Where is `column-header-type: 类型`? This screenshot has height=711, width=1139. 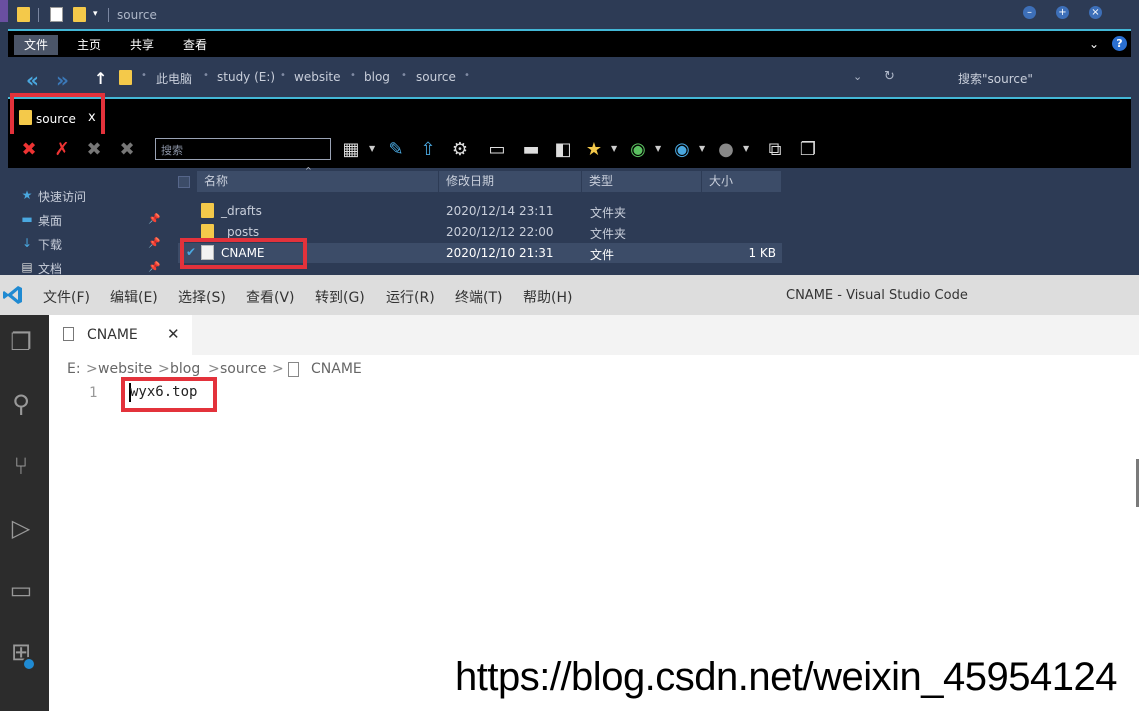
column-header-type: 类型 is located at coordinates (641, 181).